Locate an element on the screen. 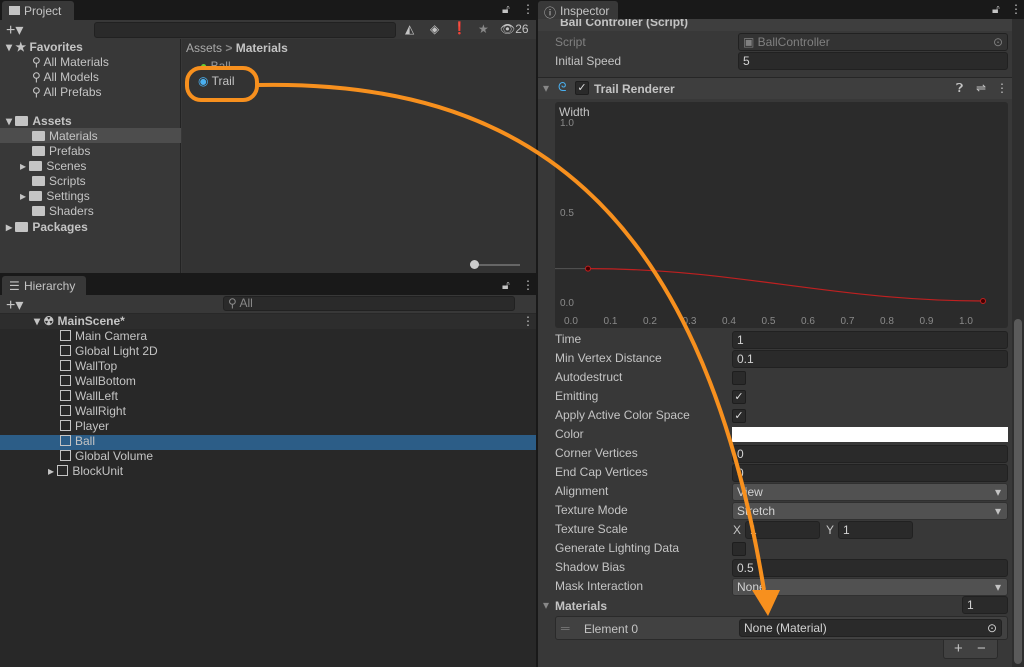 The width and height of the screenshot is (1024, 667). breadcrumb-materials: Materials is located at coordinates (262, 48).